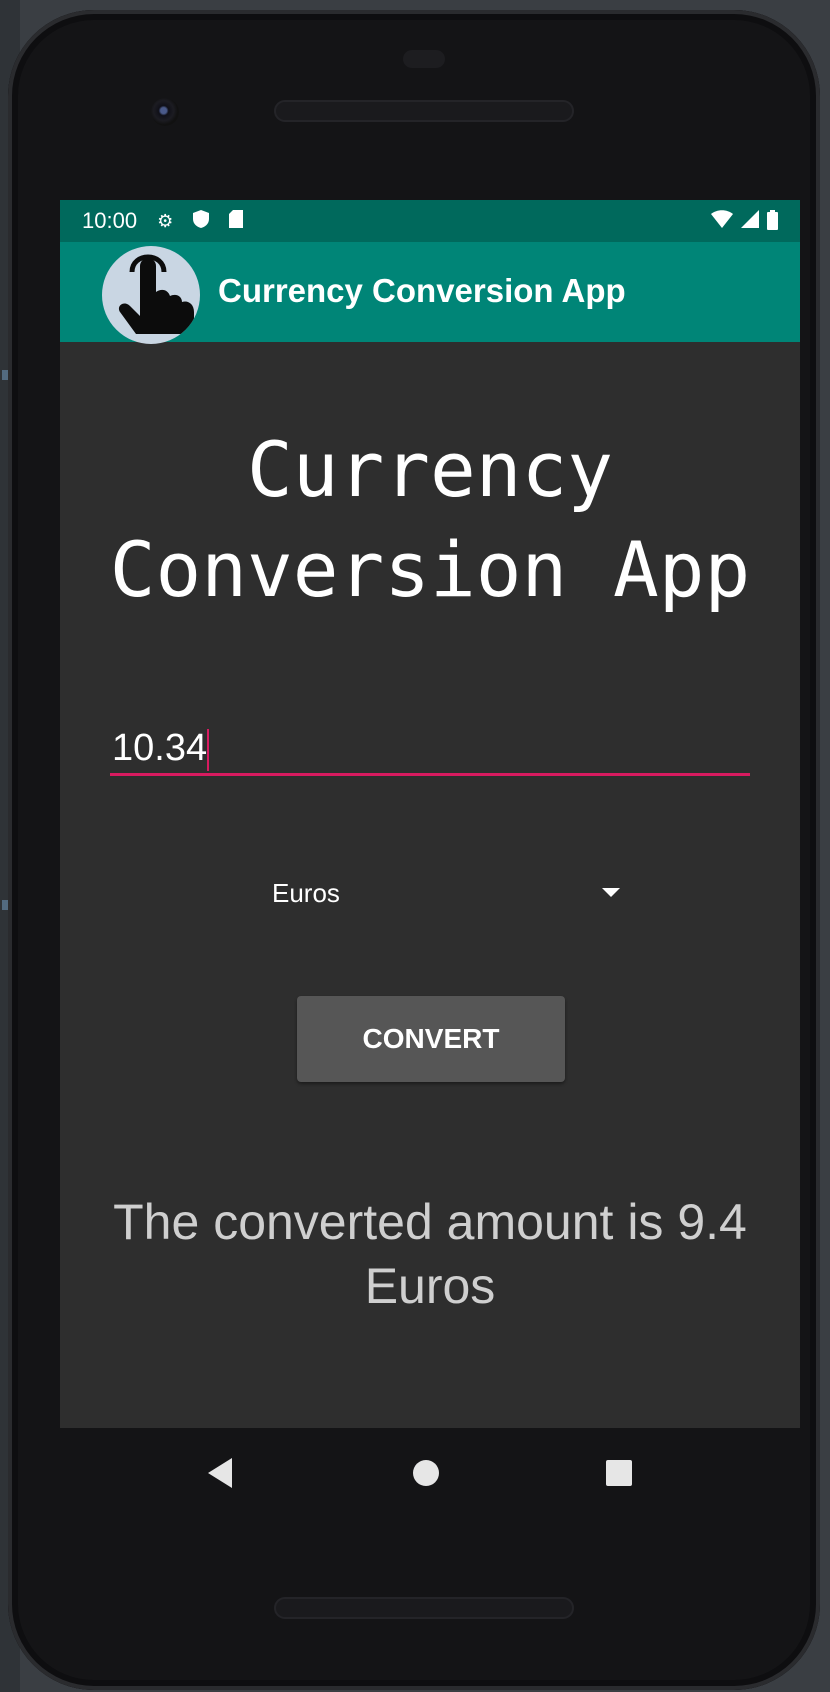 The height and width of the screenshot is (1692, 830). Describe the element at coordinates (426, 1473) in the screenshot. I see `home-icon` at that location.